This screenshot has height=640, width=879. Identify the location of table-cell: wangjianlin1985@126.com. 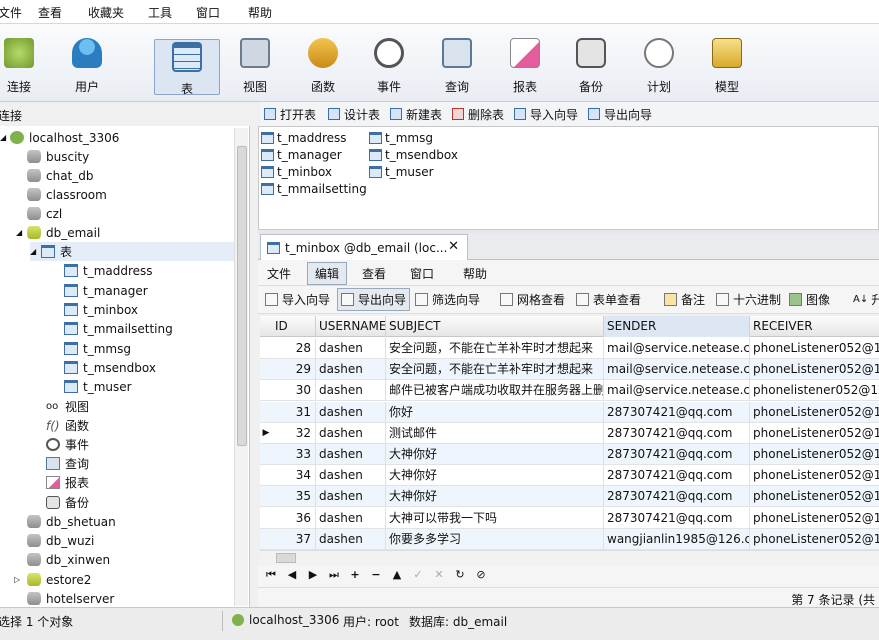
(677, 539).